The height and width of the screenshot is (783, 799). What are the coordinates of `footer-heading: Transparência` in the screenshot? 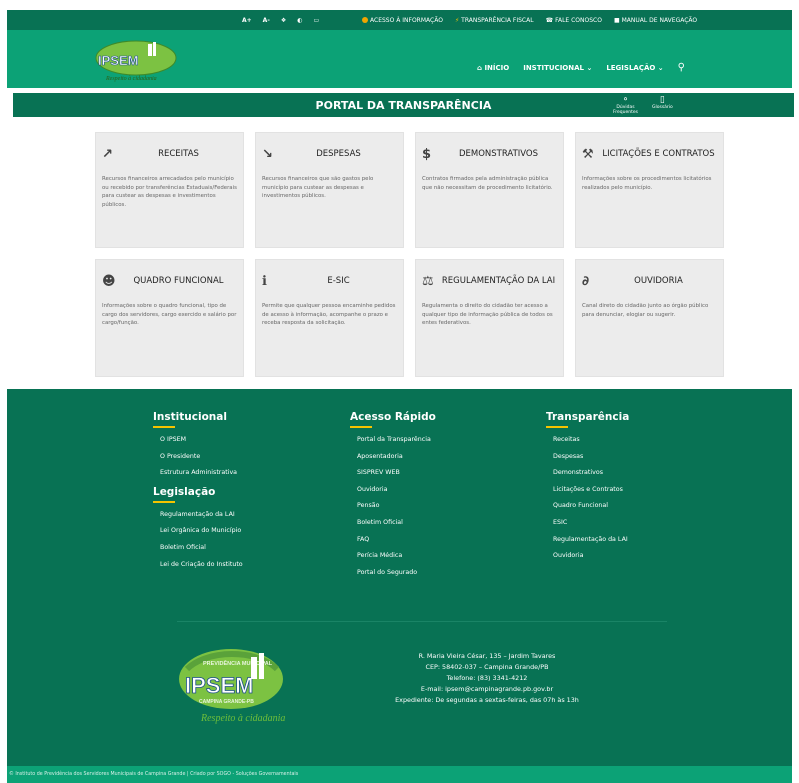 It's located at (588, 417).